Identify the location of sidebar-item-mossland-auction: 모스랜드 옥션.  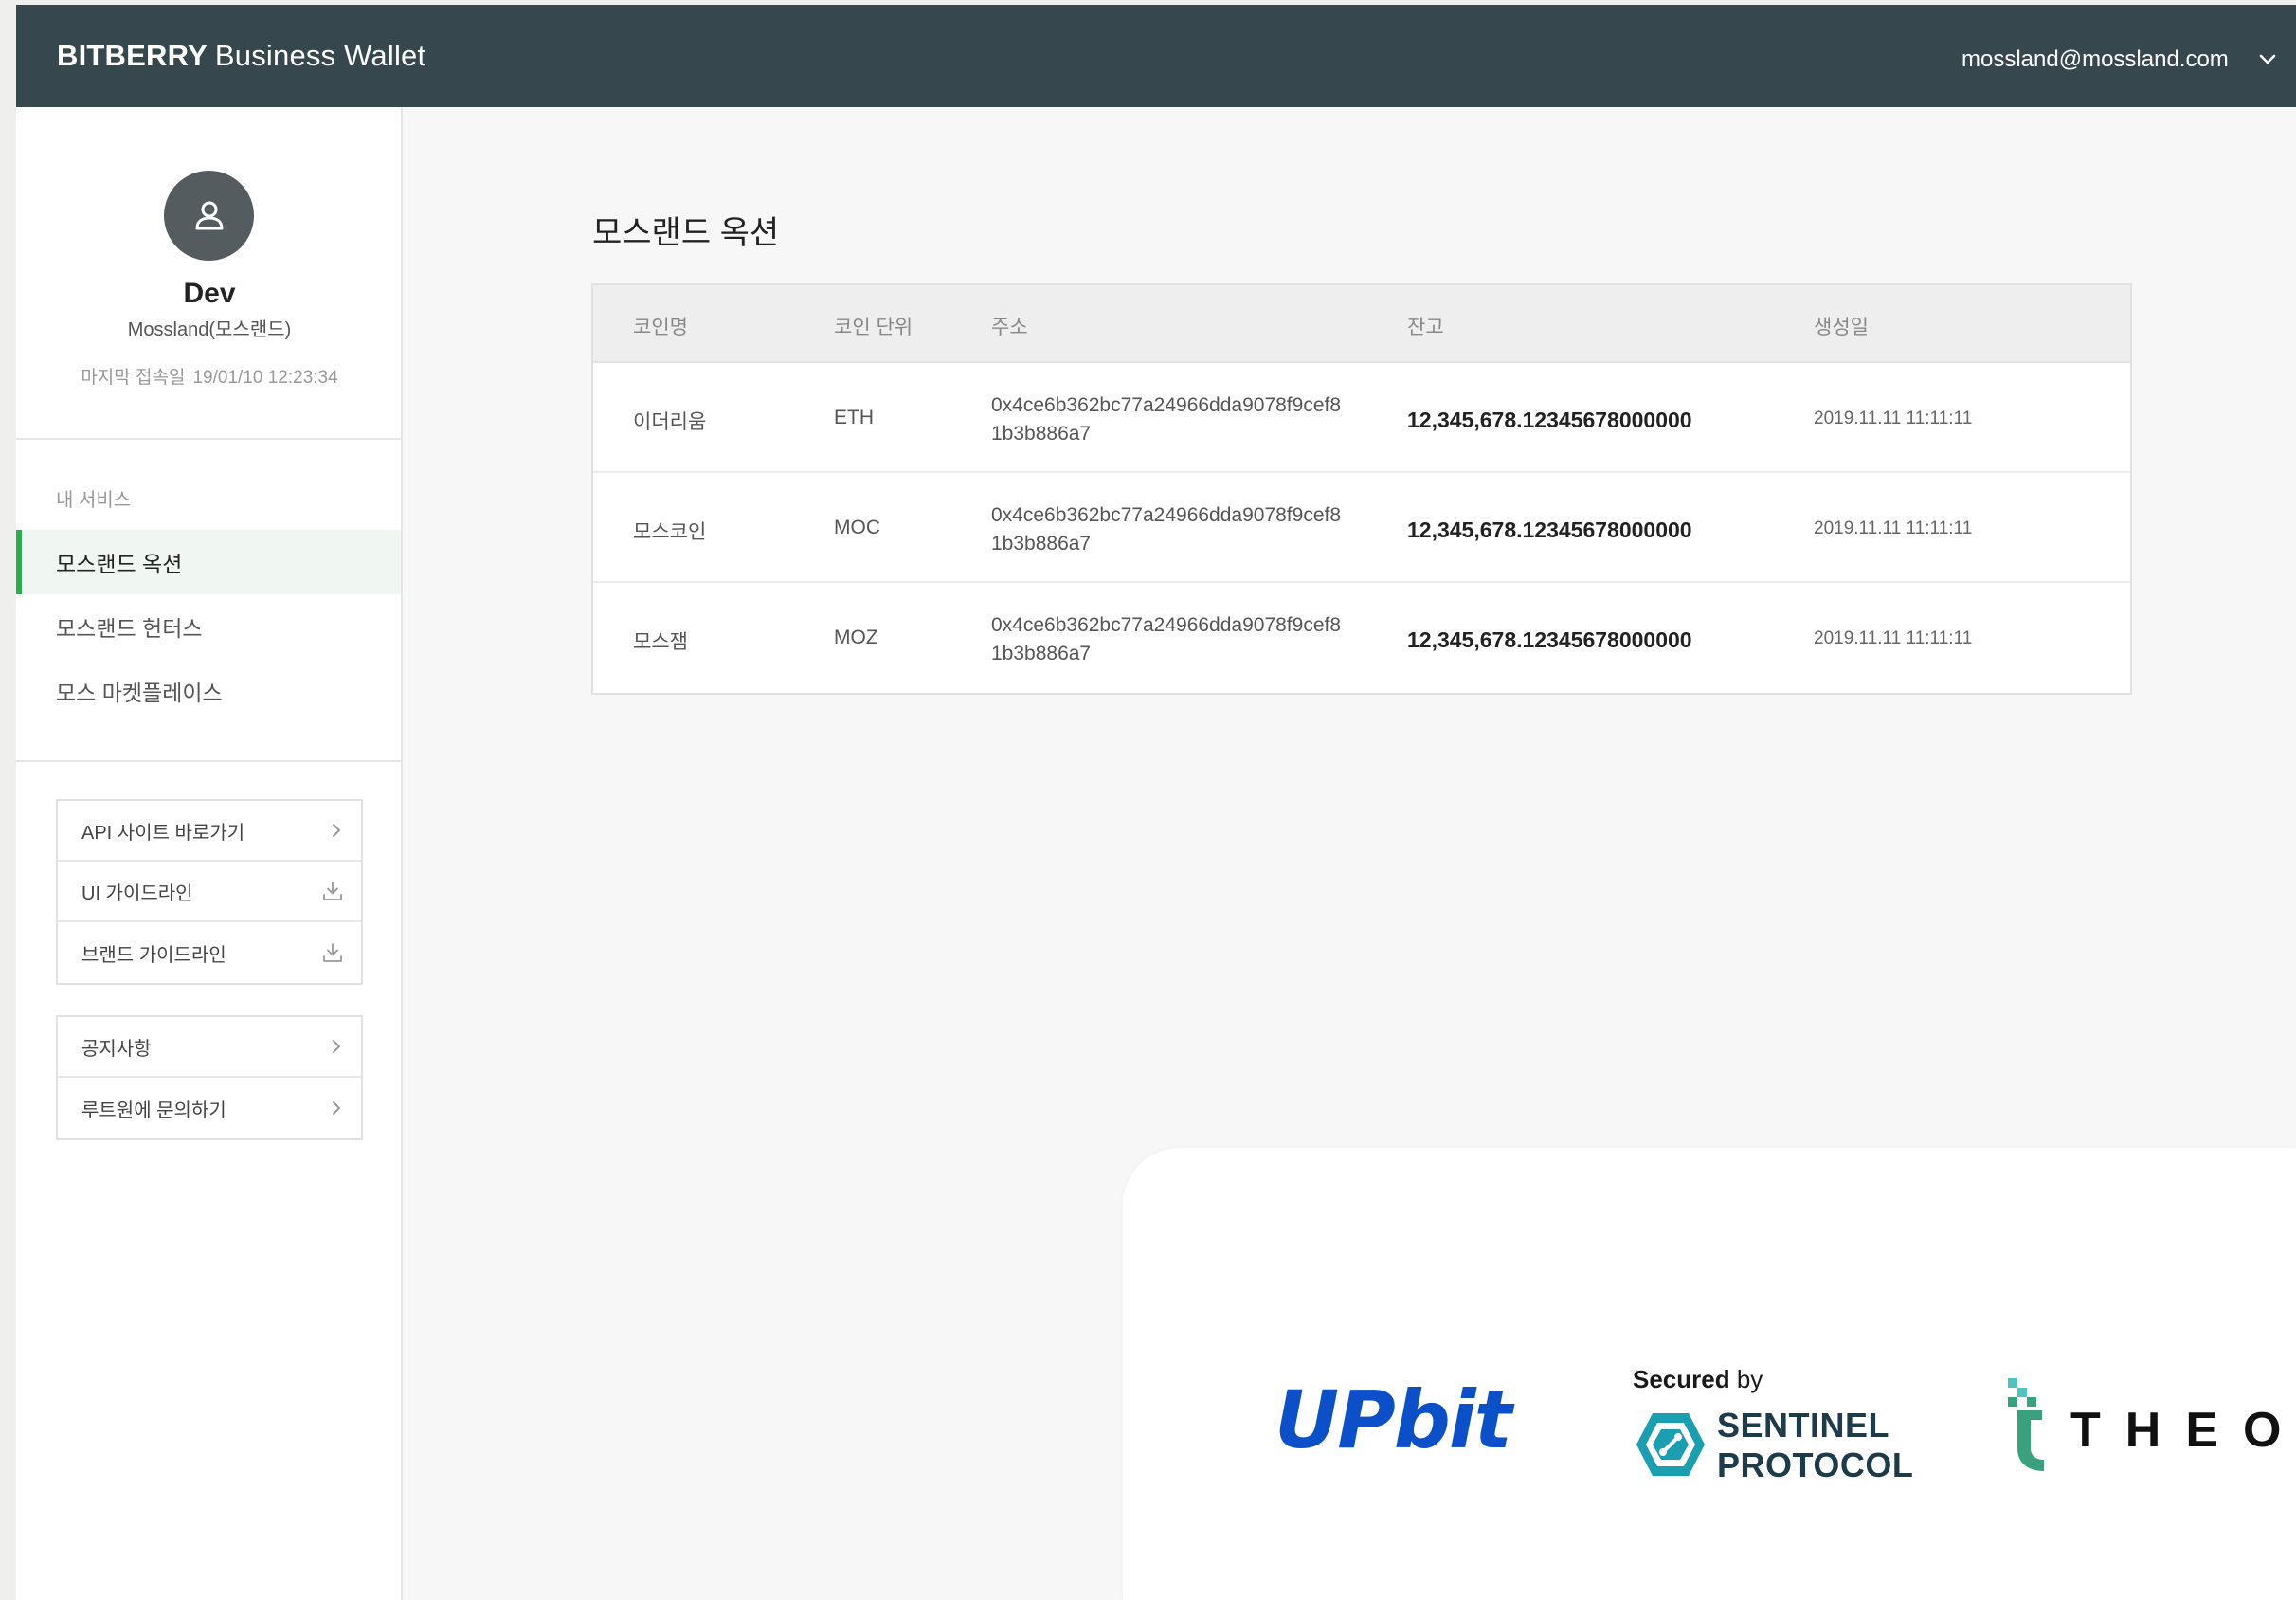
(208, 562).